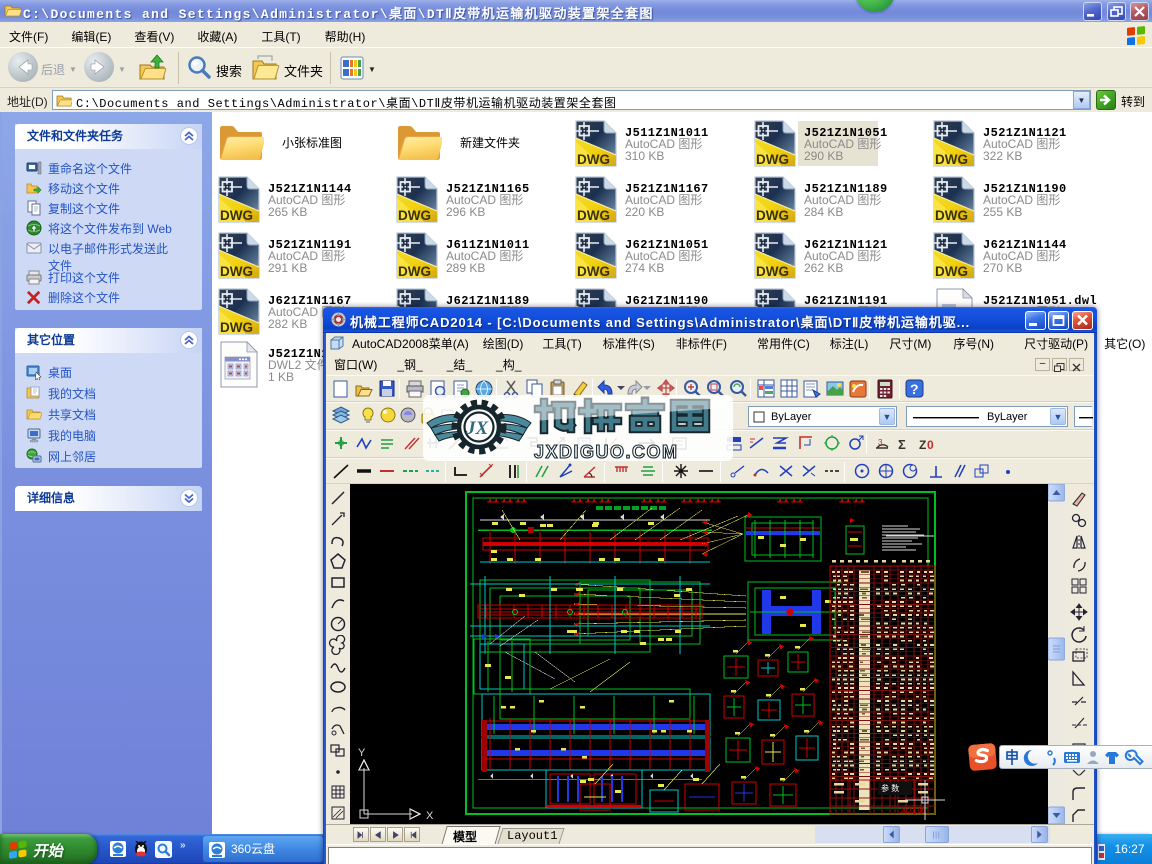 This screenshot has height=864, width=1152. What do you see at coordinates (880, 442) in the screenshot?
I see `svg-text: 3` at bounding box center [880, 442].